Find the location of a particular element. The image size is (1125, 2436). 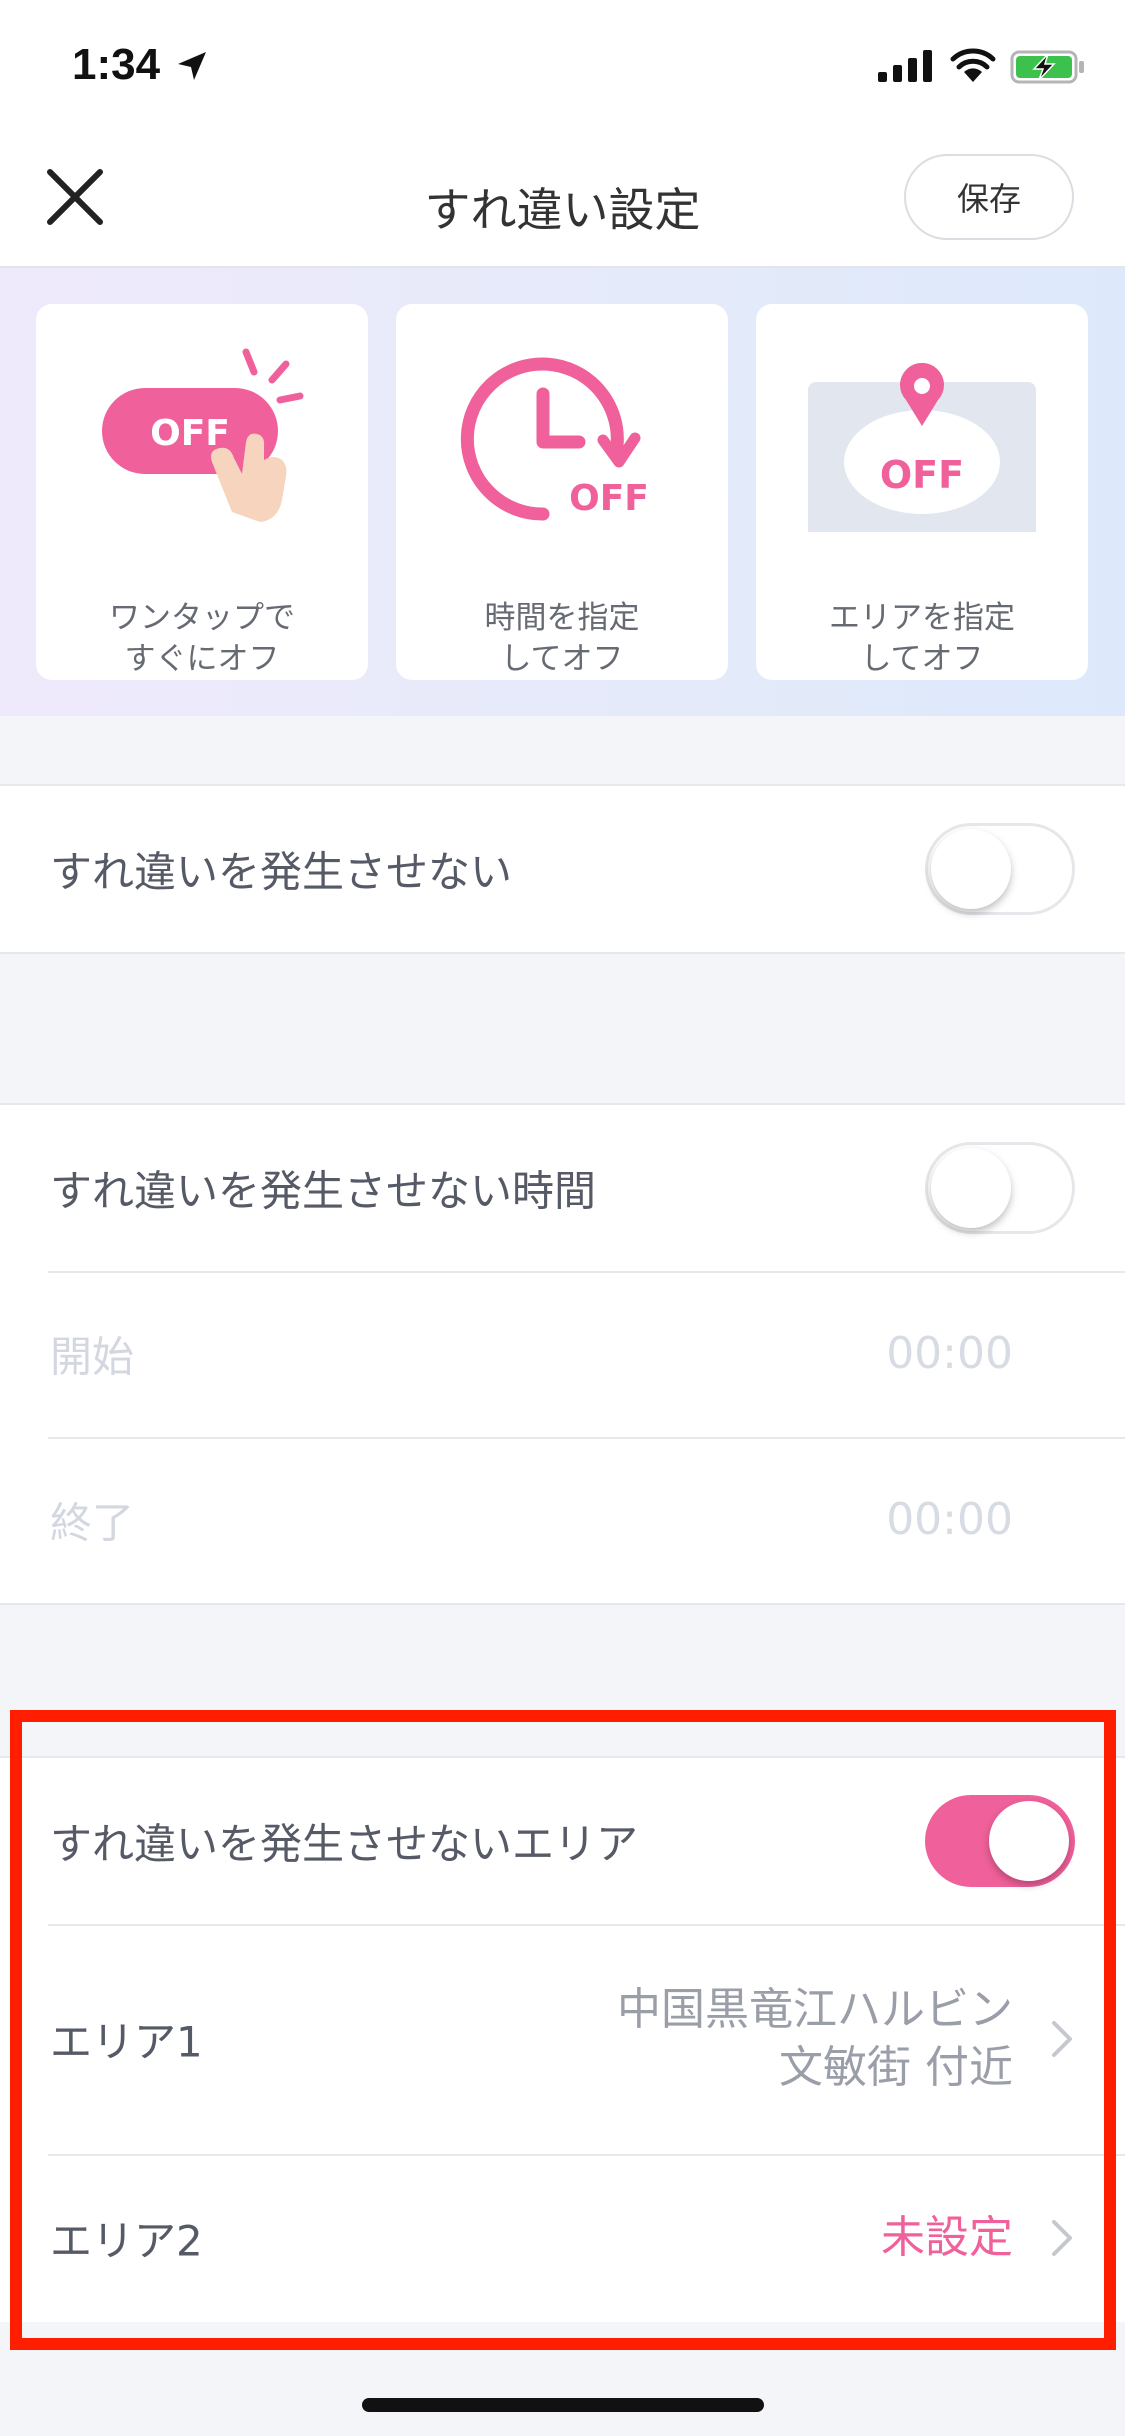

feature-card-one-tap: OFF ワンタップで すぐにオフ is located at coordinates (202, 492).